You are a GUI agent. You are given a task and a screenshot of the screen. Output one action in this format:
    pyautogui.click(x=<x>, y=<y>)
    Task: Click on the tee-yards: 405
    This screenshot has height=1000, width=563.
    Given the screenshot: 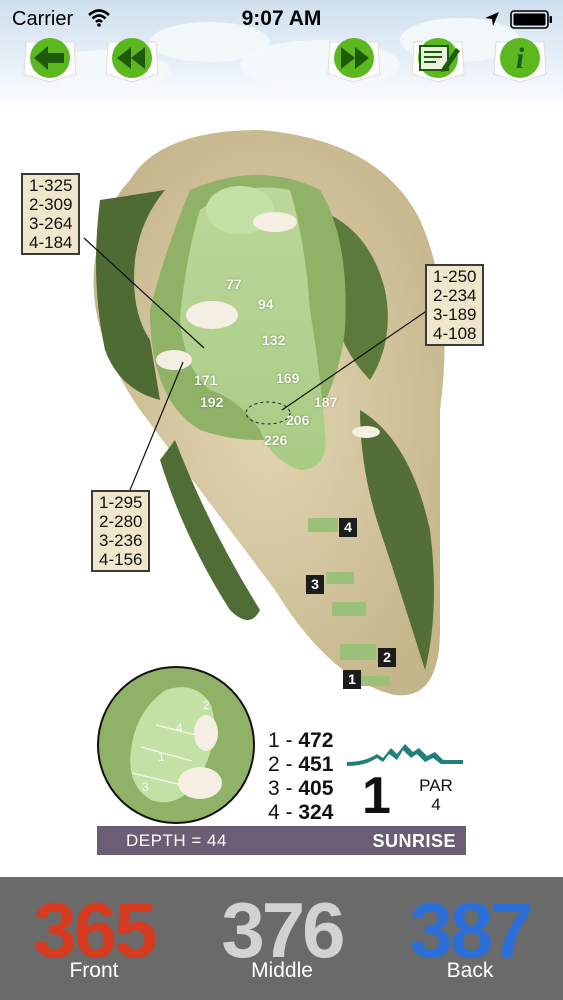 What is the action you would take?
    pyautogui.click(x=316, y=788)
    